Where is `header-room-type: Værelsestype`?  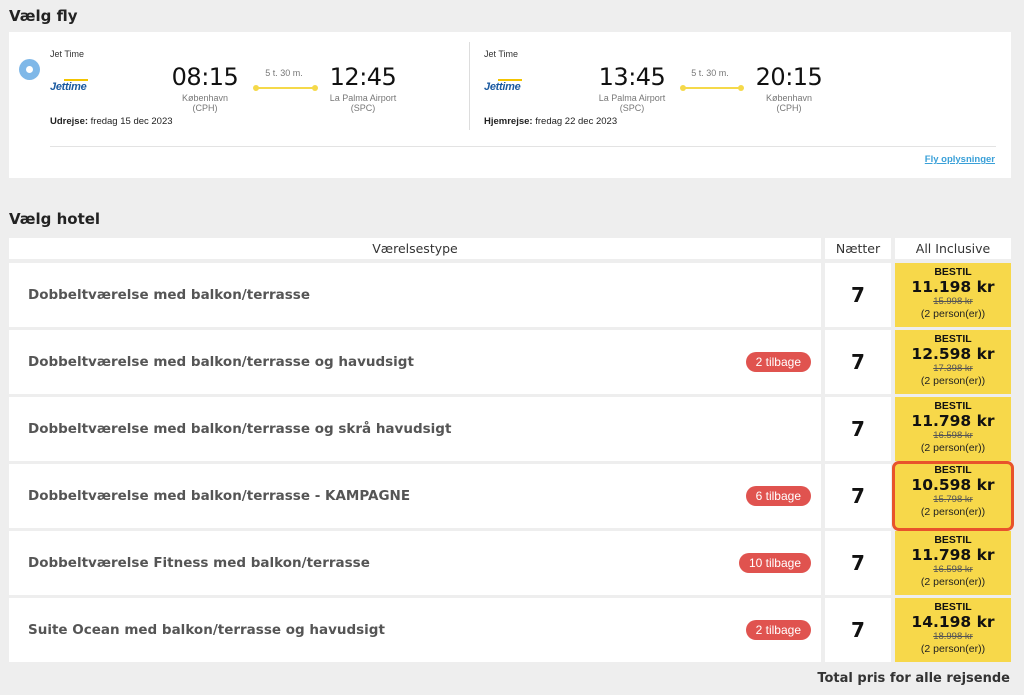 header-room-type: Værelsestype is located at coordinates (415, 248).